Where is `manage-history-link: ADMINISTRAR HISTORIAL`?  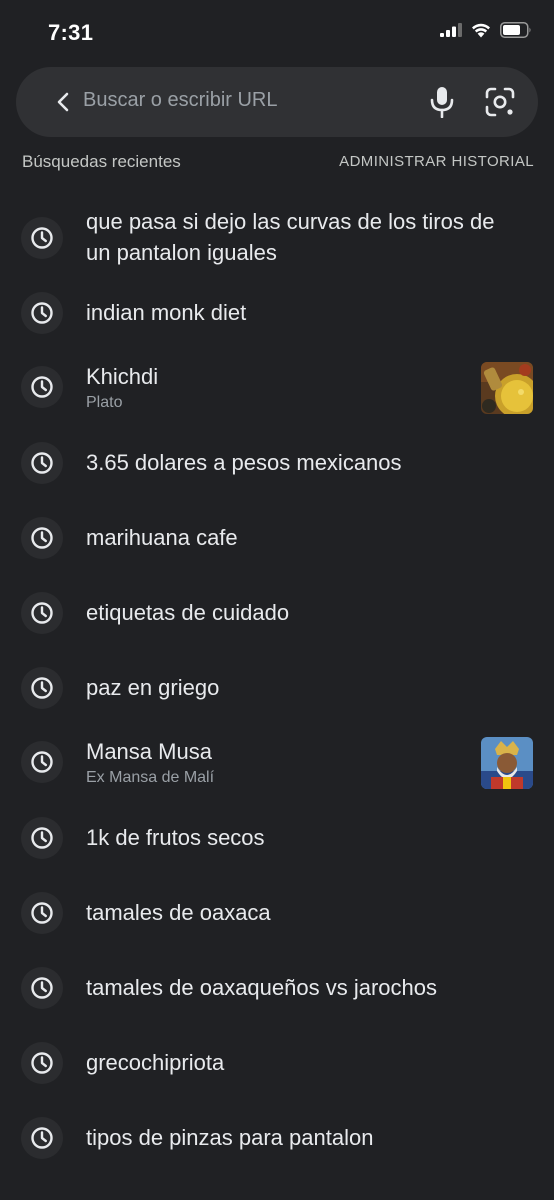 manage-history-link: ADMINISTRAR HISTORIAL is located at coordinates (436, 161).